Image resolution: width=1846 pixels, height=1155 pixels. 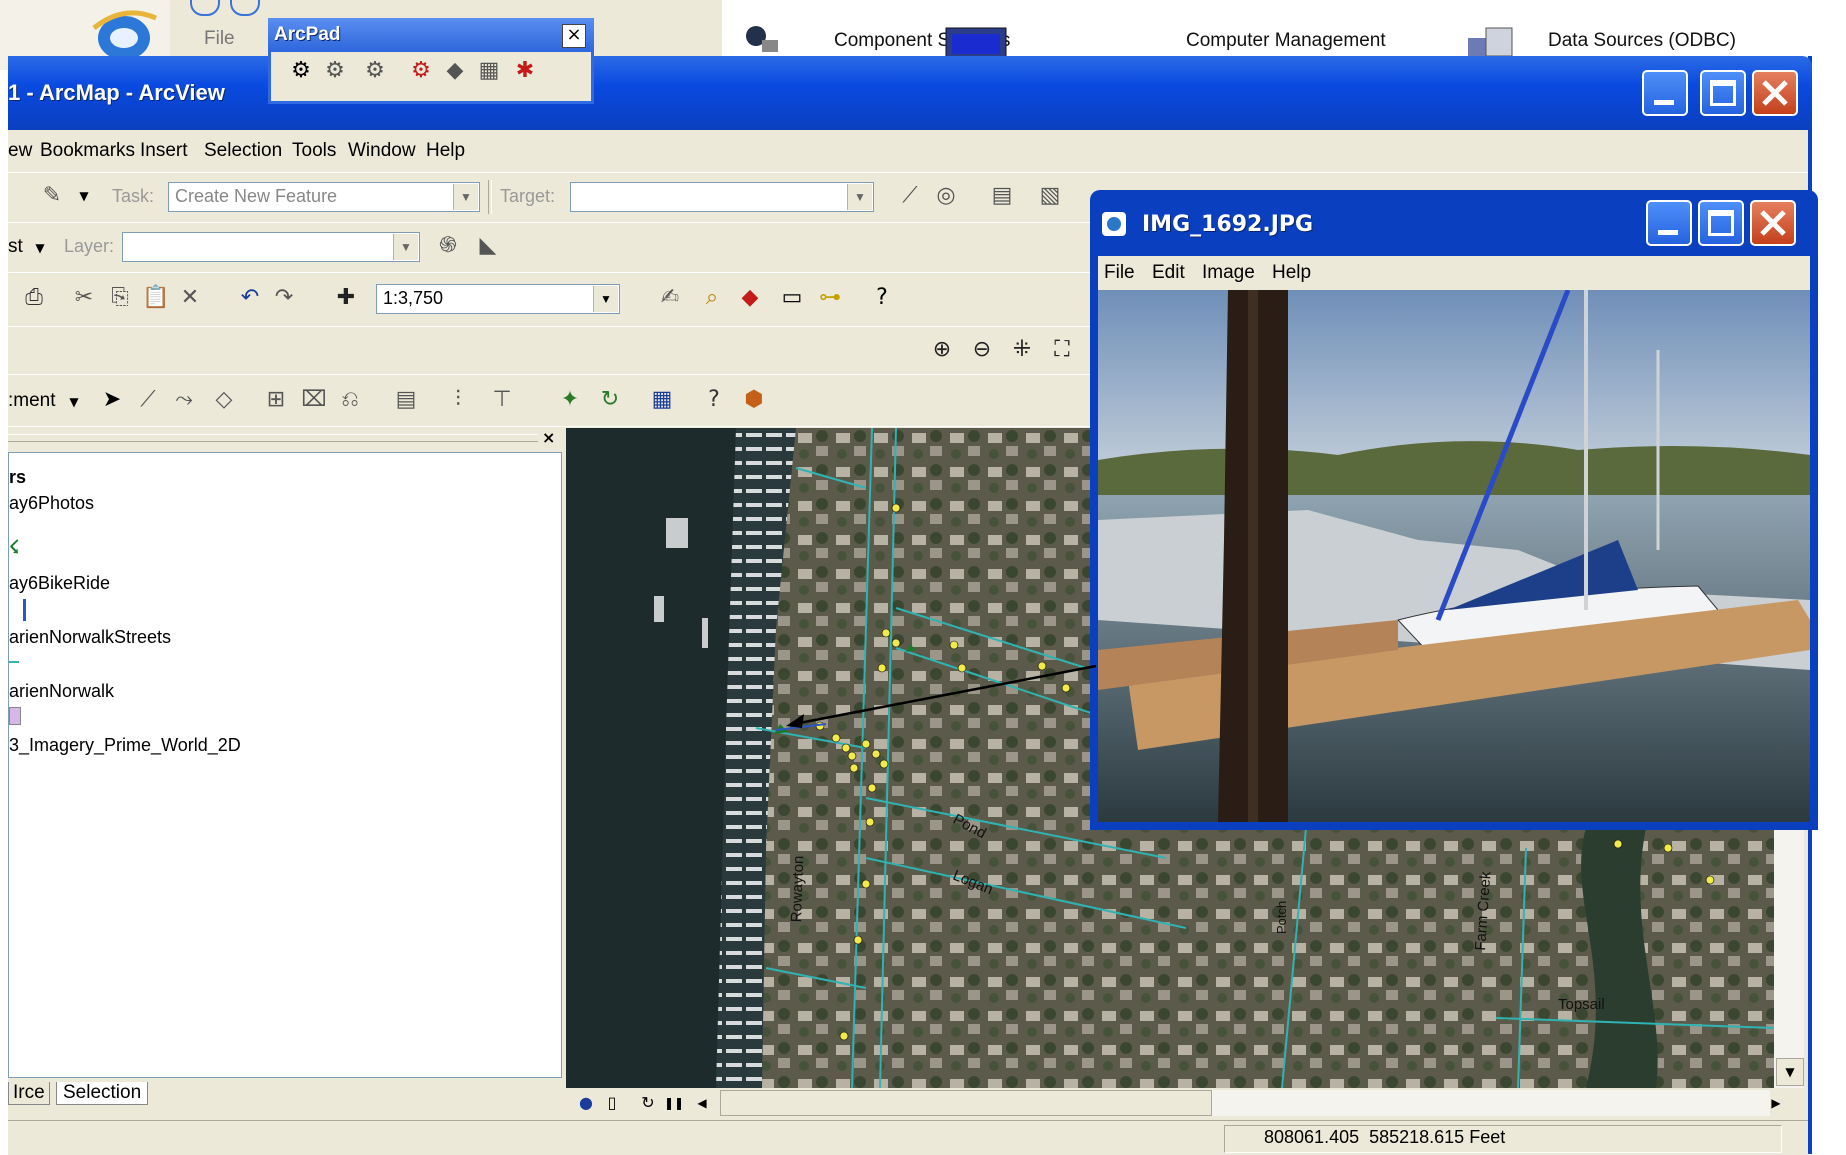 I want to click on sketch-props-icon: ▧, so click(x=1050, y=196).